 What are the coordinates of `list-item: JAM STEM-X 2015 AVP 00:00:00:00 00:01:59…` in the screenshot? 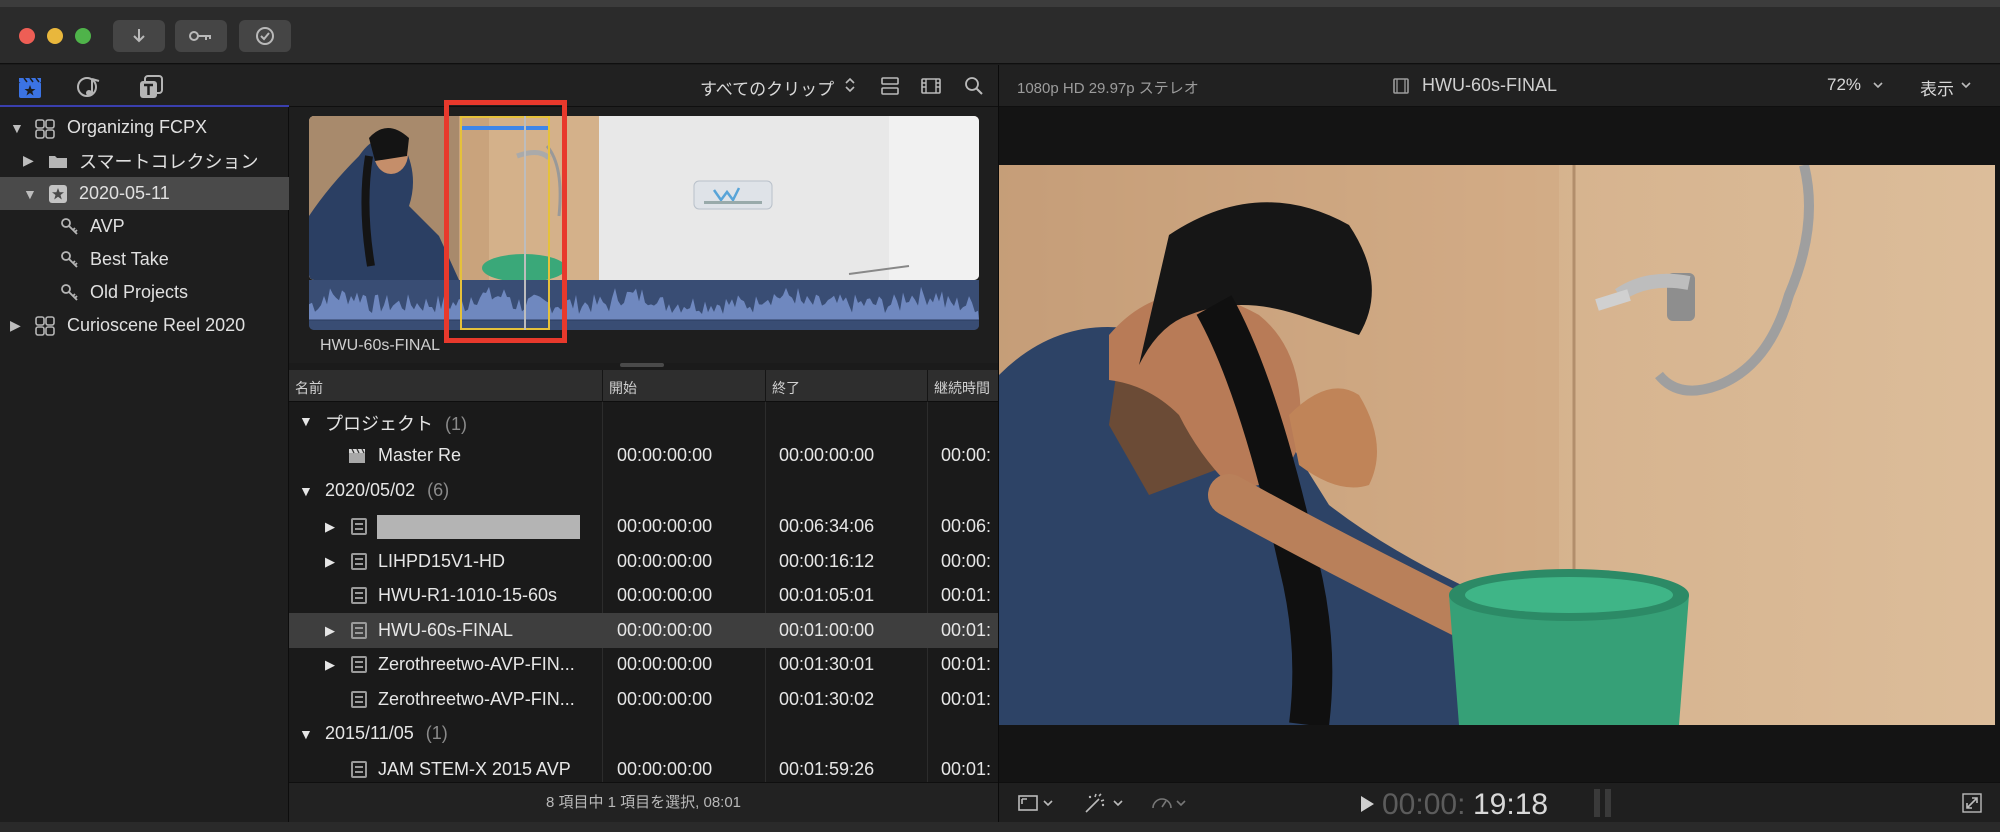 It's located at (643, 767).